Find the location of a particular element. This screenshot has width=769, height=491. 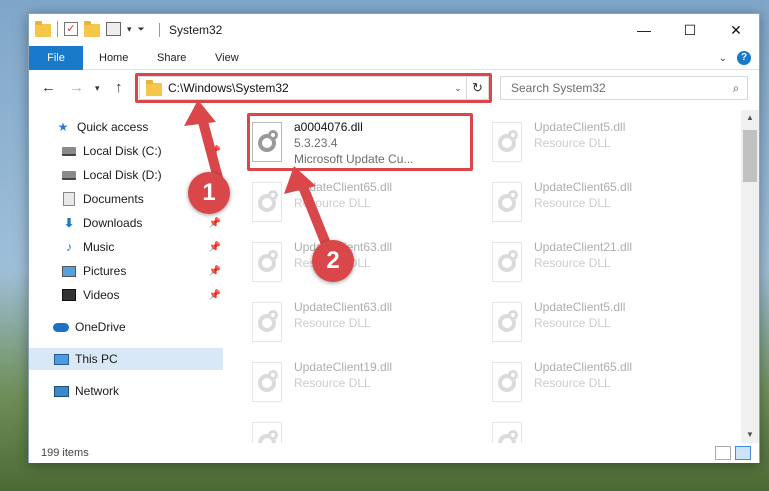

sidebar-item-pictures: Pictures 📌 is located at coordinates (127, 271).